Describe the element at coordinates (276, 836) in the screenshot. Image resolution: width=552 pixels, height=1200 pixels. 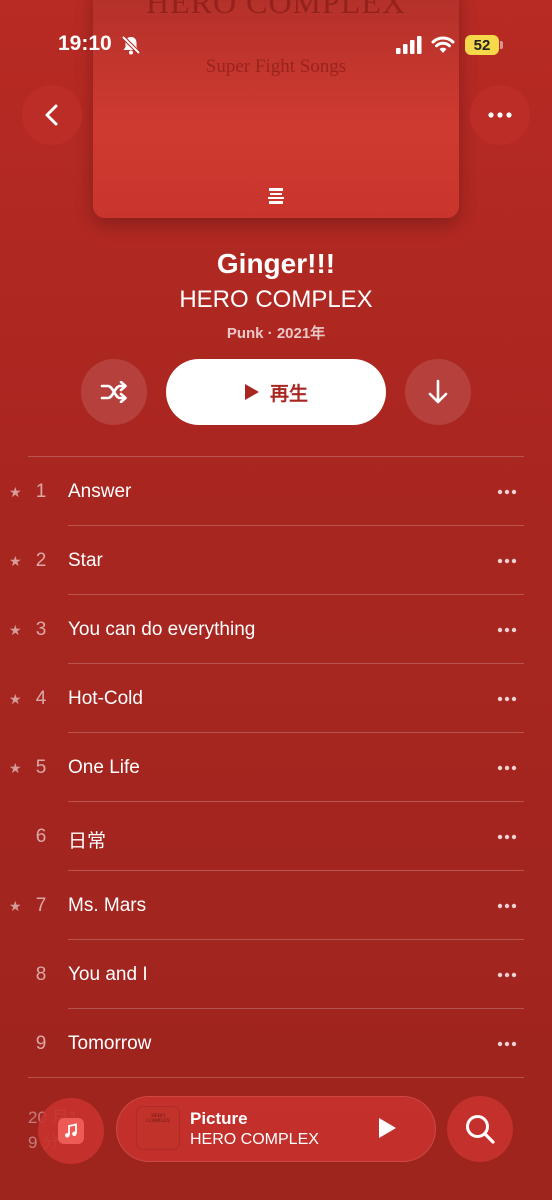
I see `track-row: 6 日常` at that location.